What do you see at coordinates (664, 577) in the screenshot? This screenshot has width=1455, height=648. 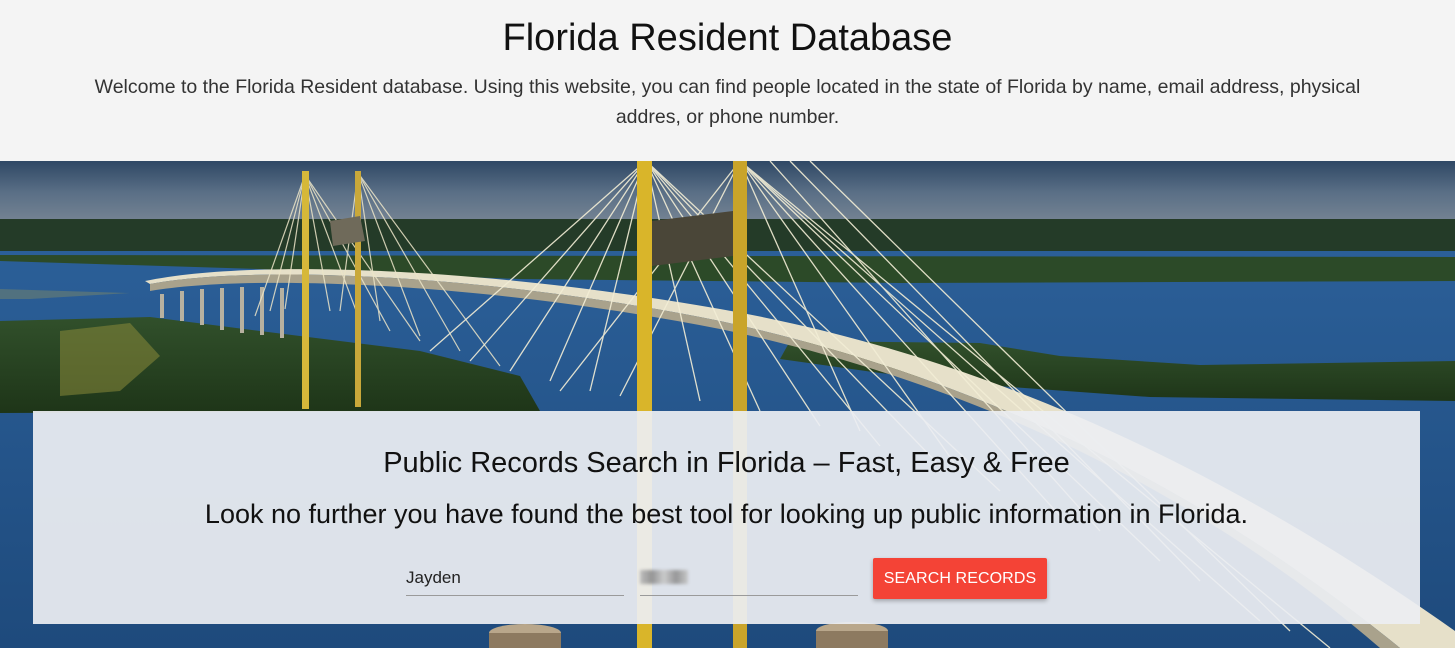 I see `redacted-last-name` at bounding box center [664, 577].